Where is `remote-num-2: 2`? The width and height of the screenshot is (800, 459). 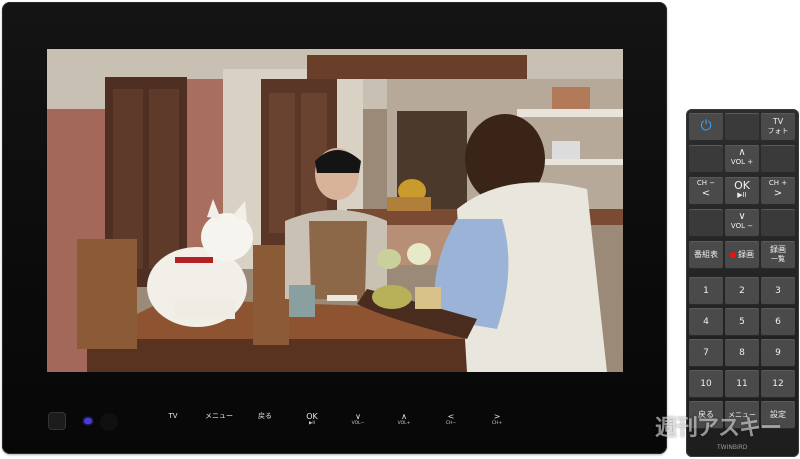
remote-num-2: 2 is located at coordinates (742, 291).